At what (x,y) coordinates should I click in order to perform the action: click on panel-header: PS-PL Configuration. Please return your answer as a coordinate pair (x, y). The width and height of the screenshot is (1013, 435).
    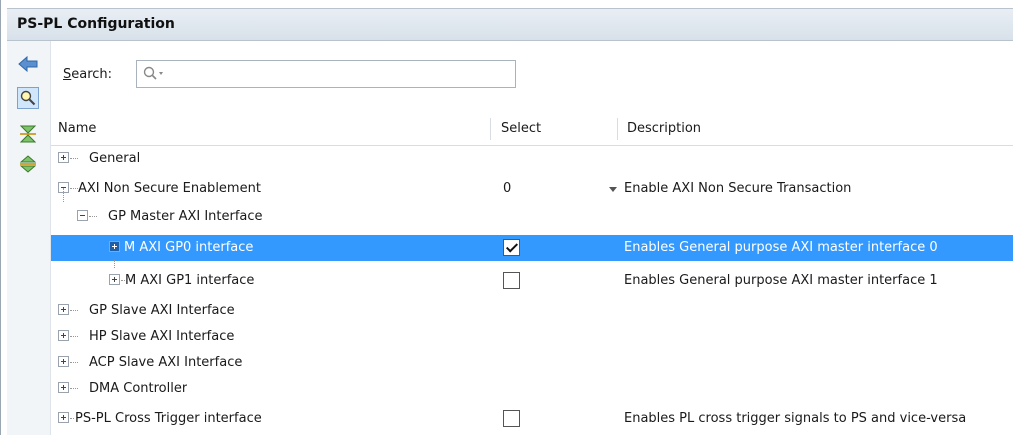
    Looking at the image, I should click on (510, 24).